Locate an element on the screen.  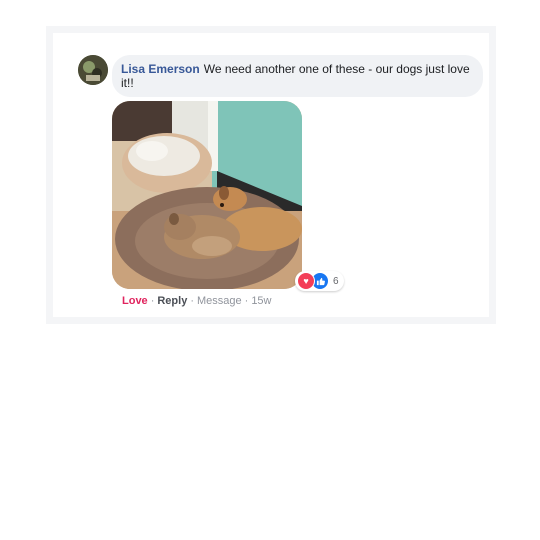
message-button: Message is located at coordinates (219, 301).